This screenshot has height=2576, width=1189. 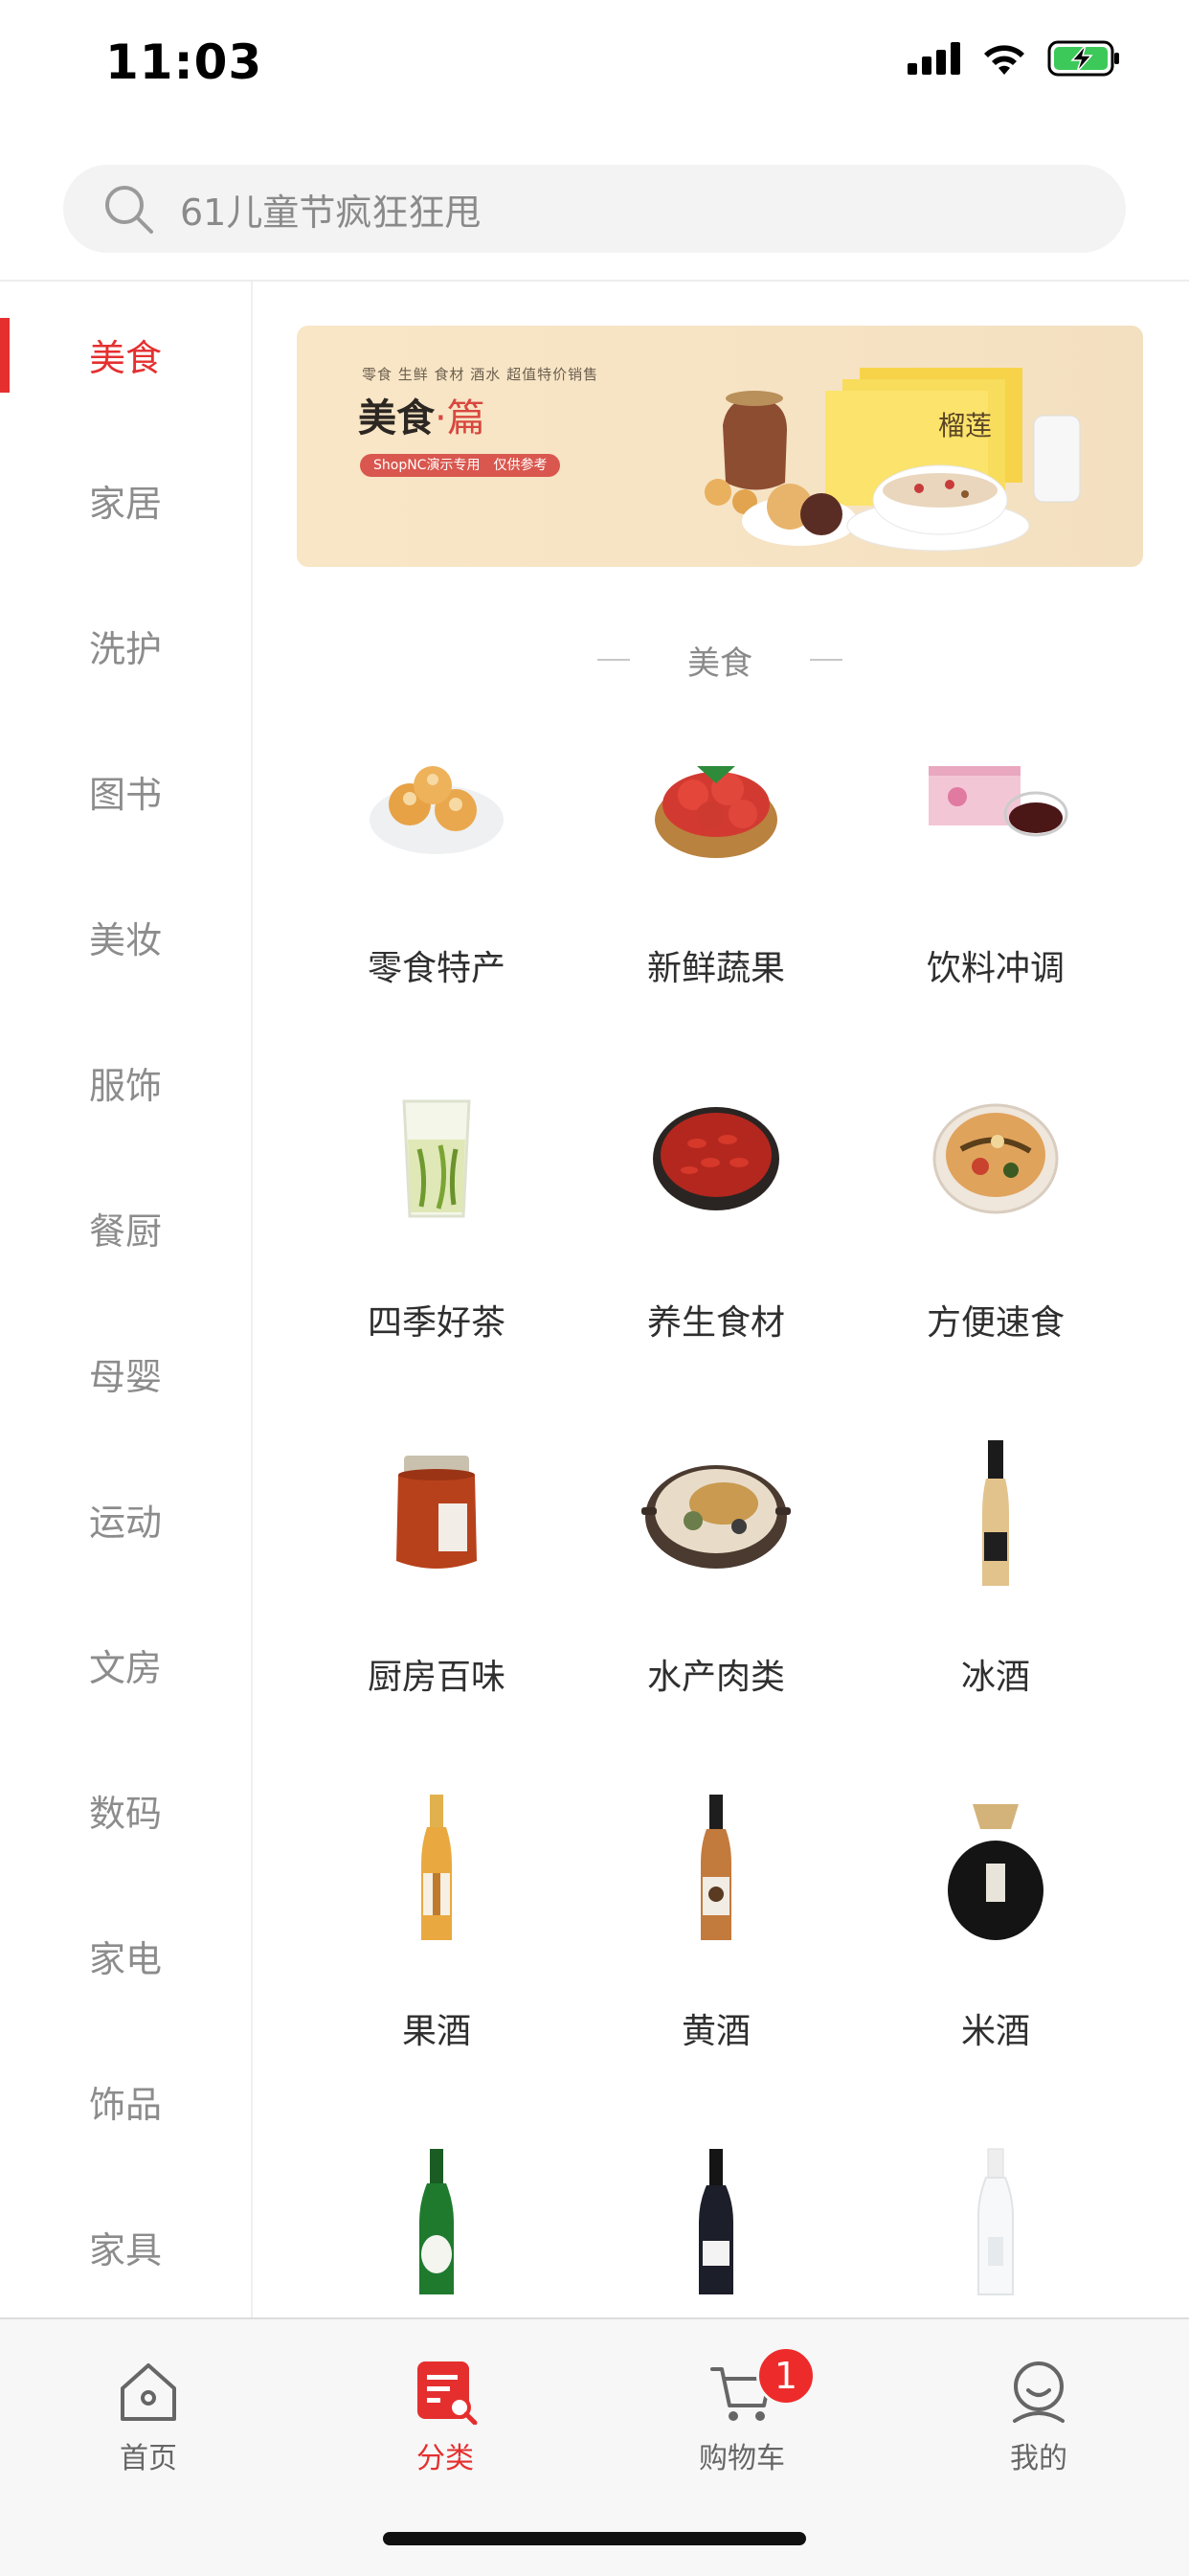 What do you see at coordinates (125, 1376) in the screenshot?
I see `sidebar-item-label: 母婴` at bounding box center [125, 1376].